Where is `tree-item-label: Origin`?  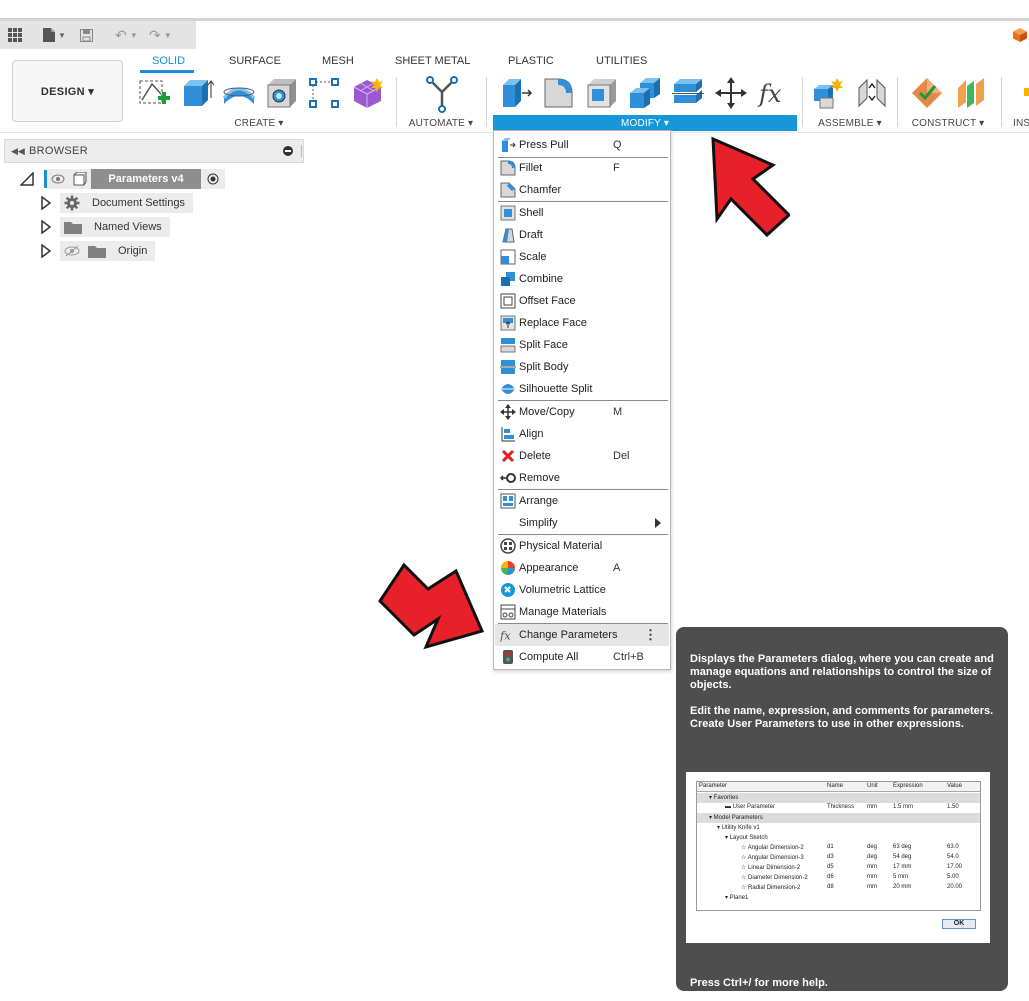 tree-item-label: Origin is located at coordinates (133, 251).